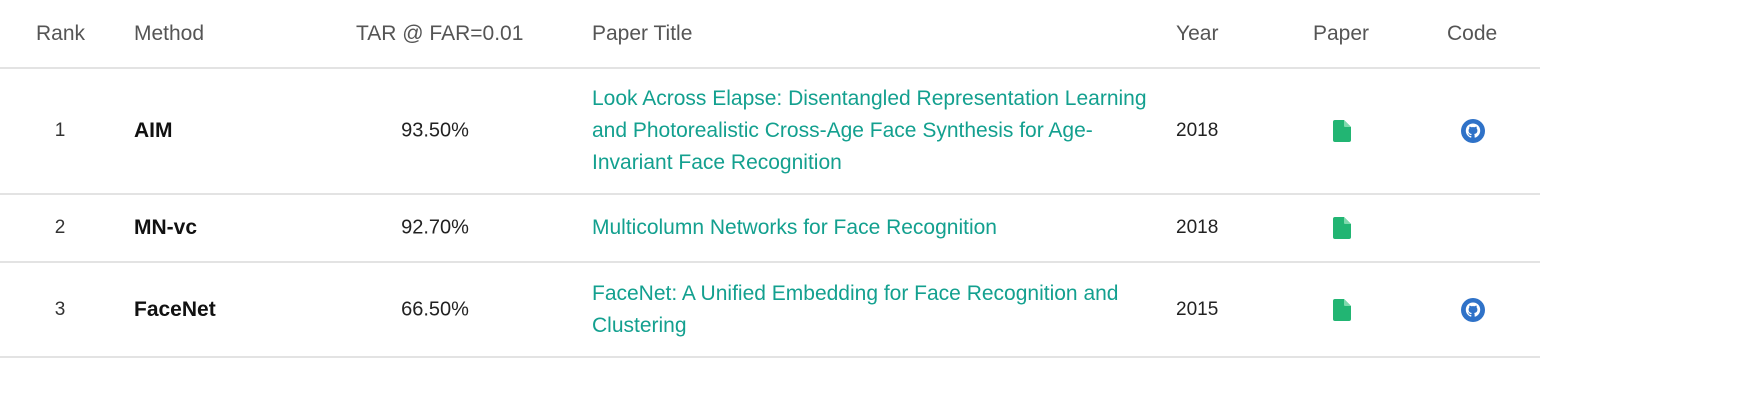  Describe the element at coordinates (60, 227) in the screenshot. I see `rank-cell: 2` at that location.